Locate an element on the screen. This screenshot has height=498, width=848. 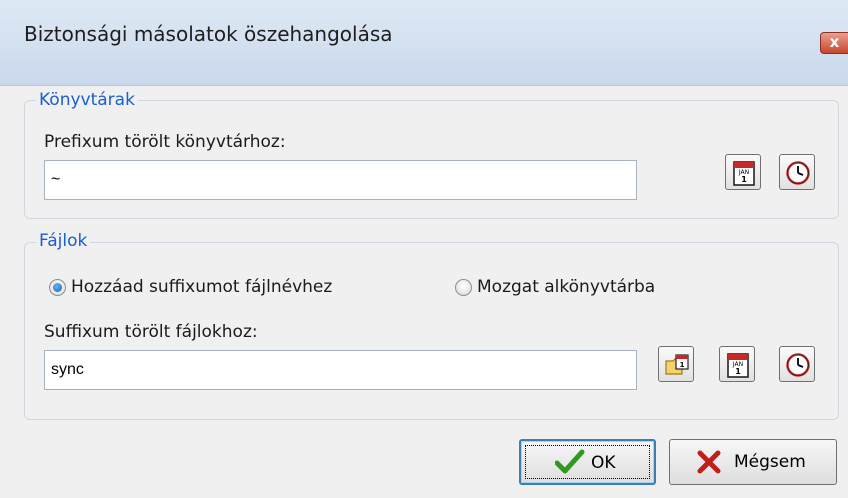
ok-button: OK is located at coordinates (587, 462).